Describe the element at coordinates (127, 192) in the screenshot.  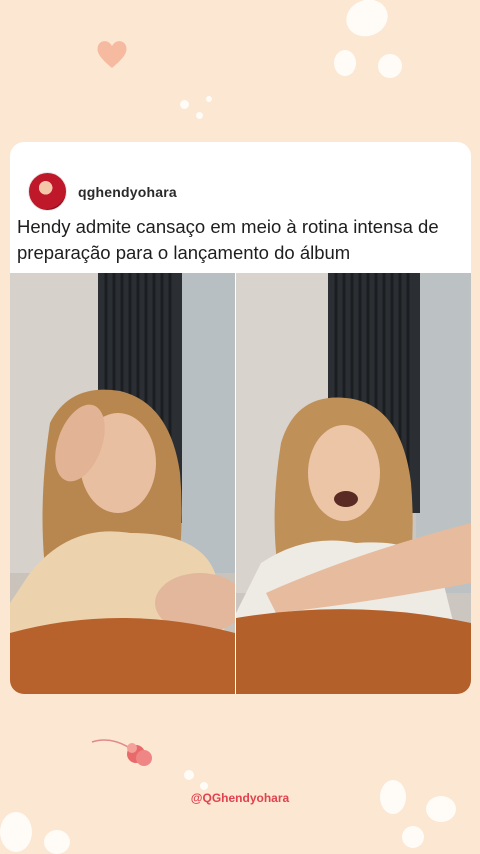
I see `username: qghendyohara` at that location.